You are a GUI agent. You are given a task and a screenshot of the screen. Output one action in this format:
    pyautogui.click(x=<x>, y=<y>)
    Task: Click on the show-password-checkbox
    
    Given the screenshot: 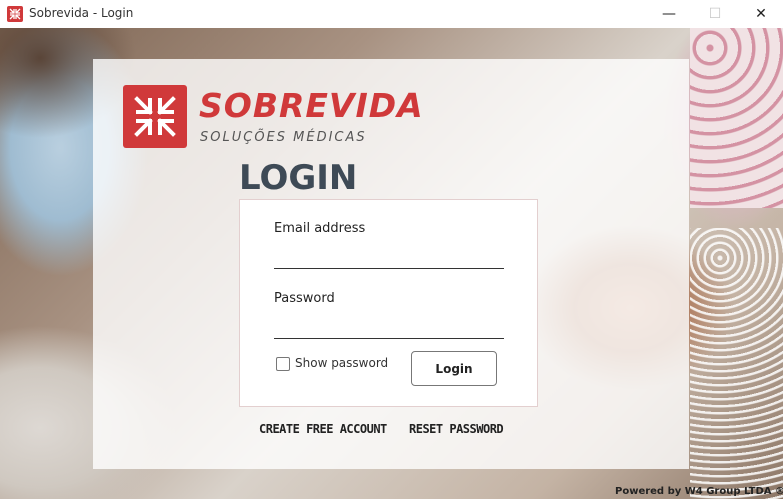 What is the action you would take?
    pyautogui.click(x=283, y=364)
    